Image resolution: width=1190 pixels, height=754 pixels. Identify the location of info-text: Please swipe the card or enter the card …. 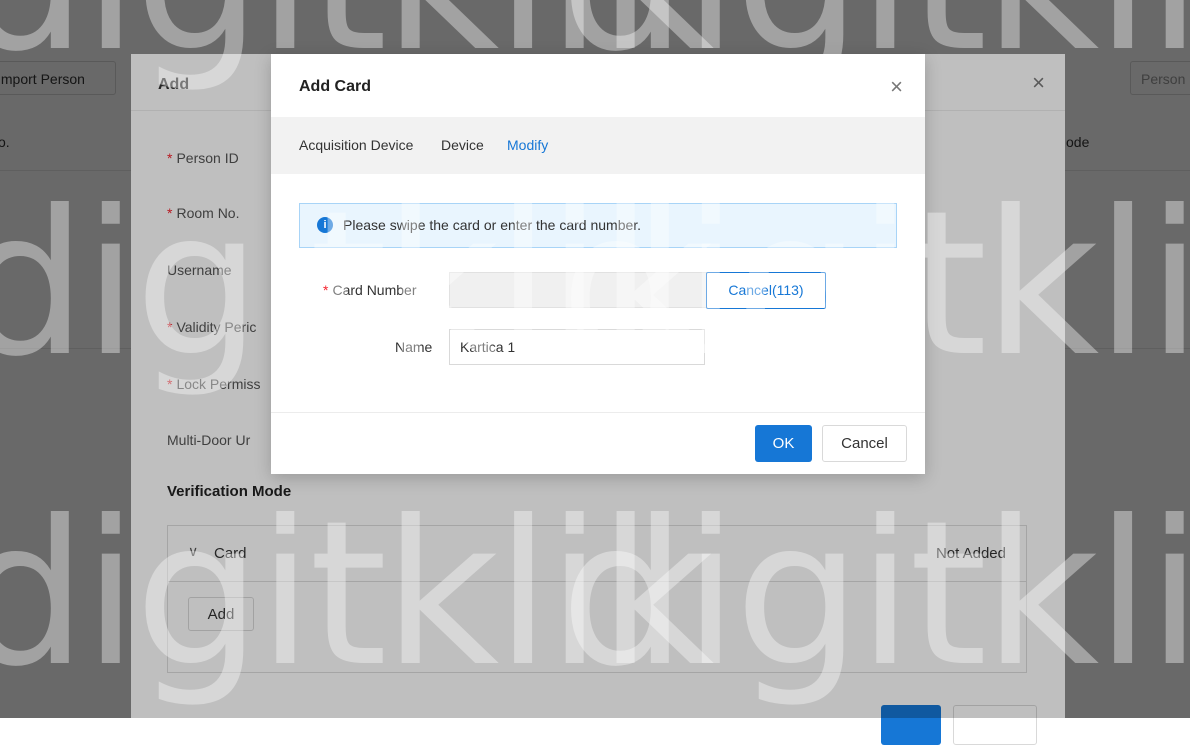
(492, 225).